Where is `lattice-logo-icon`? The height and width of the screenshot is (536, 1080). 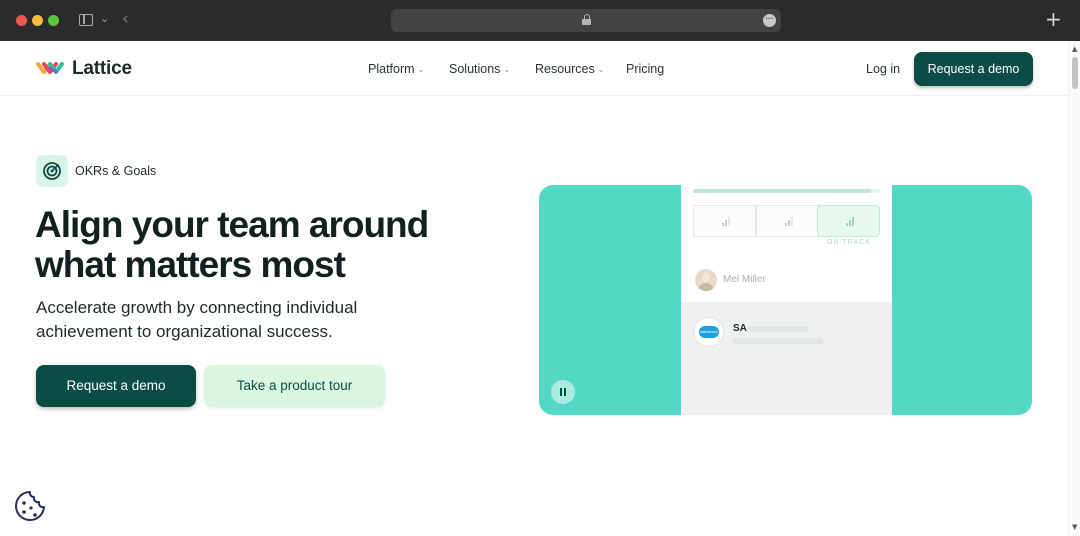 lattice-logo-icon is located at coordinates (51, 68).